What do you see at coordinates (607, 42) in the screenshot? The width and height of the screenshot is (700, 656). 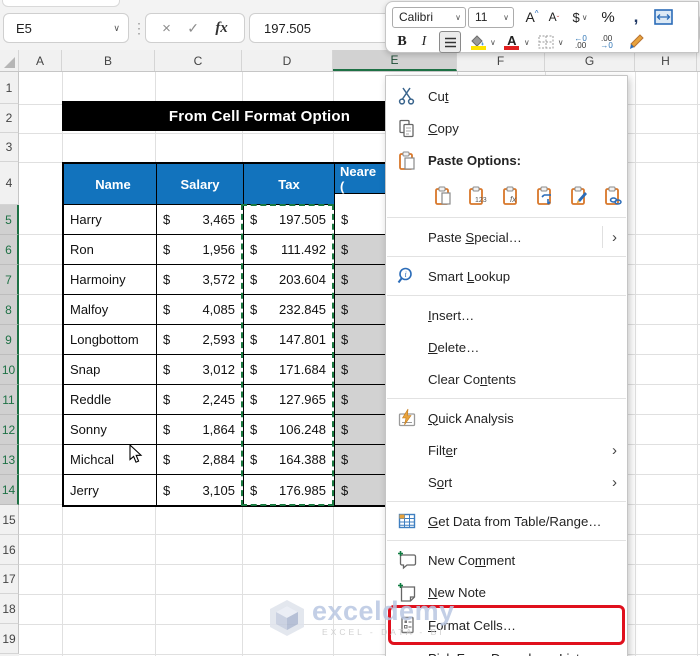 I see `decrease-decimal-button: .00 →0` at bounding box center [607, 42].